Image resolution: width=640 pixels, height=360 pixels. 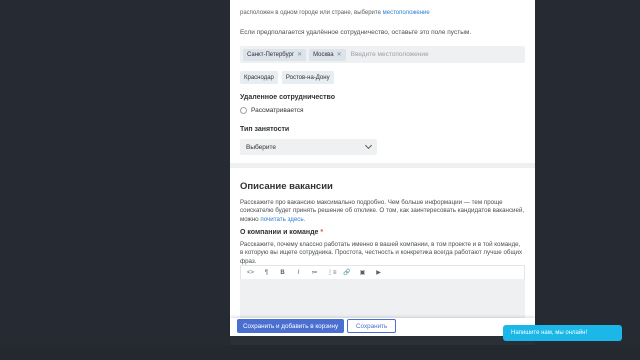 What do you see at coordinates (250, 273) in the screenshot?
I see `code-icon: <>` at bounding box center [250, 273].